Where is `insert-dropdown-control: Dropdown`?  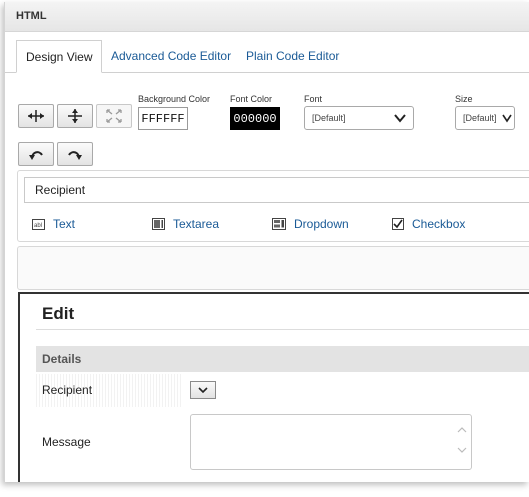 insert-dropdown-control: Dropdown is located at coordinates (310, 224).